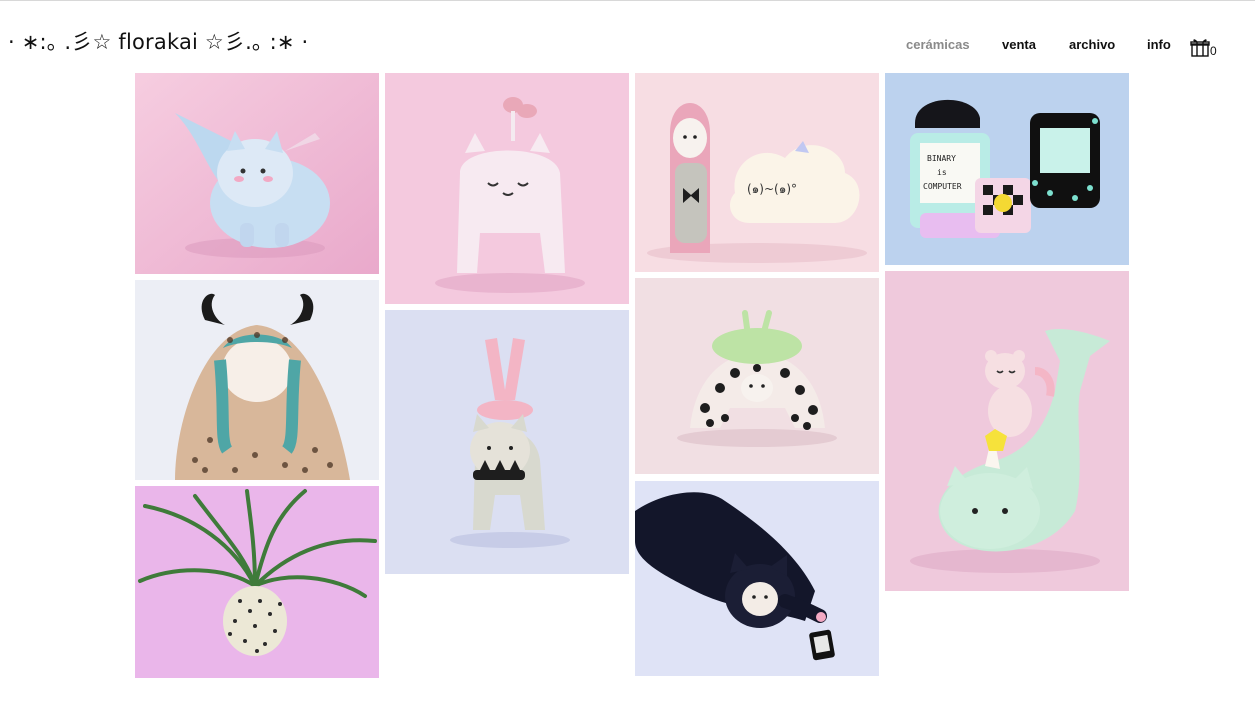 The height and width of the screenshot is (718, 1255). Describe the element at coordinates (942, 186) in the screenshot. I see `svg-text: COMPUTER` at that location.